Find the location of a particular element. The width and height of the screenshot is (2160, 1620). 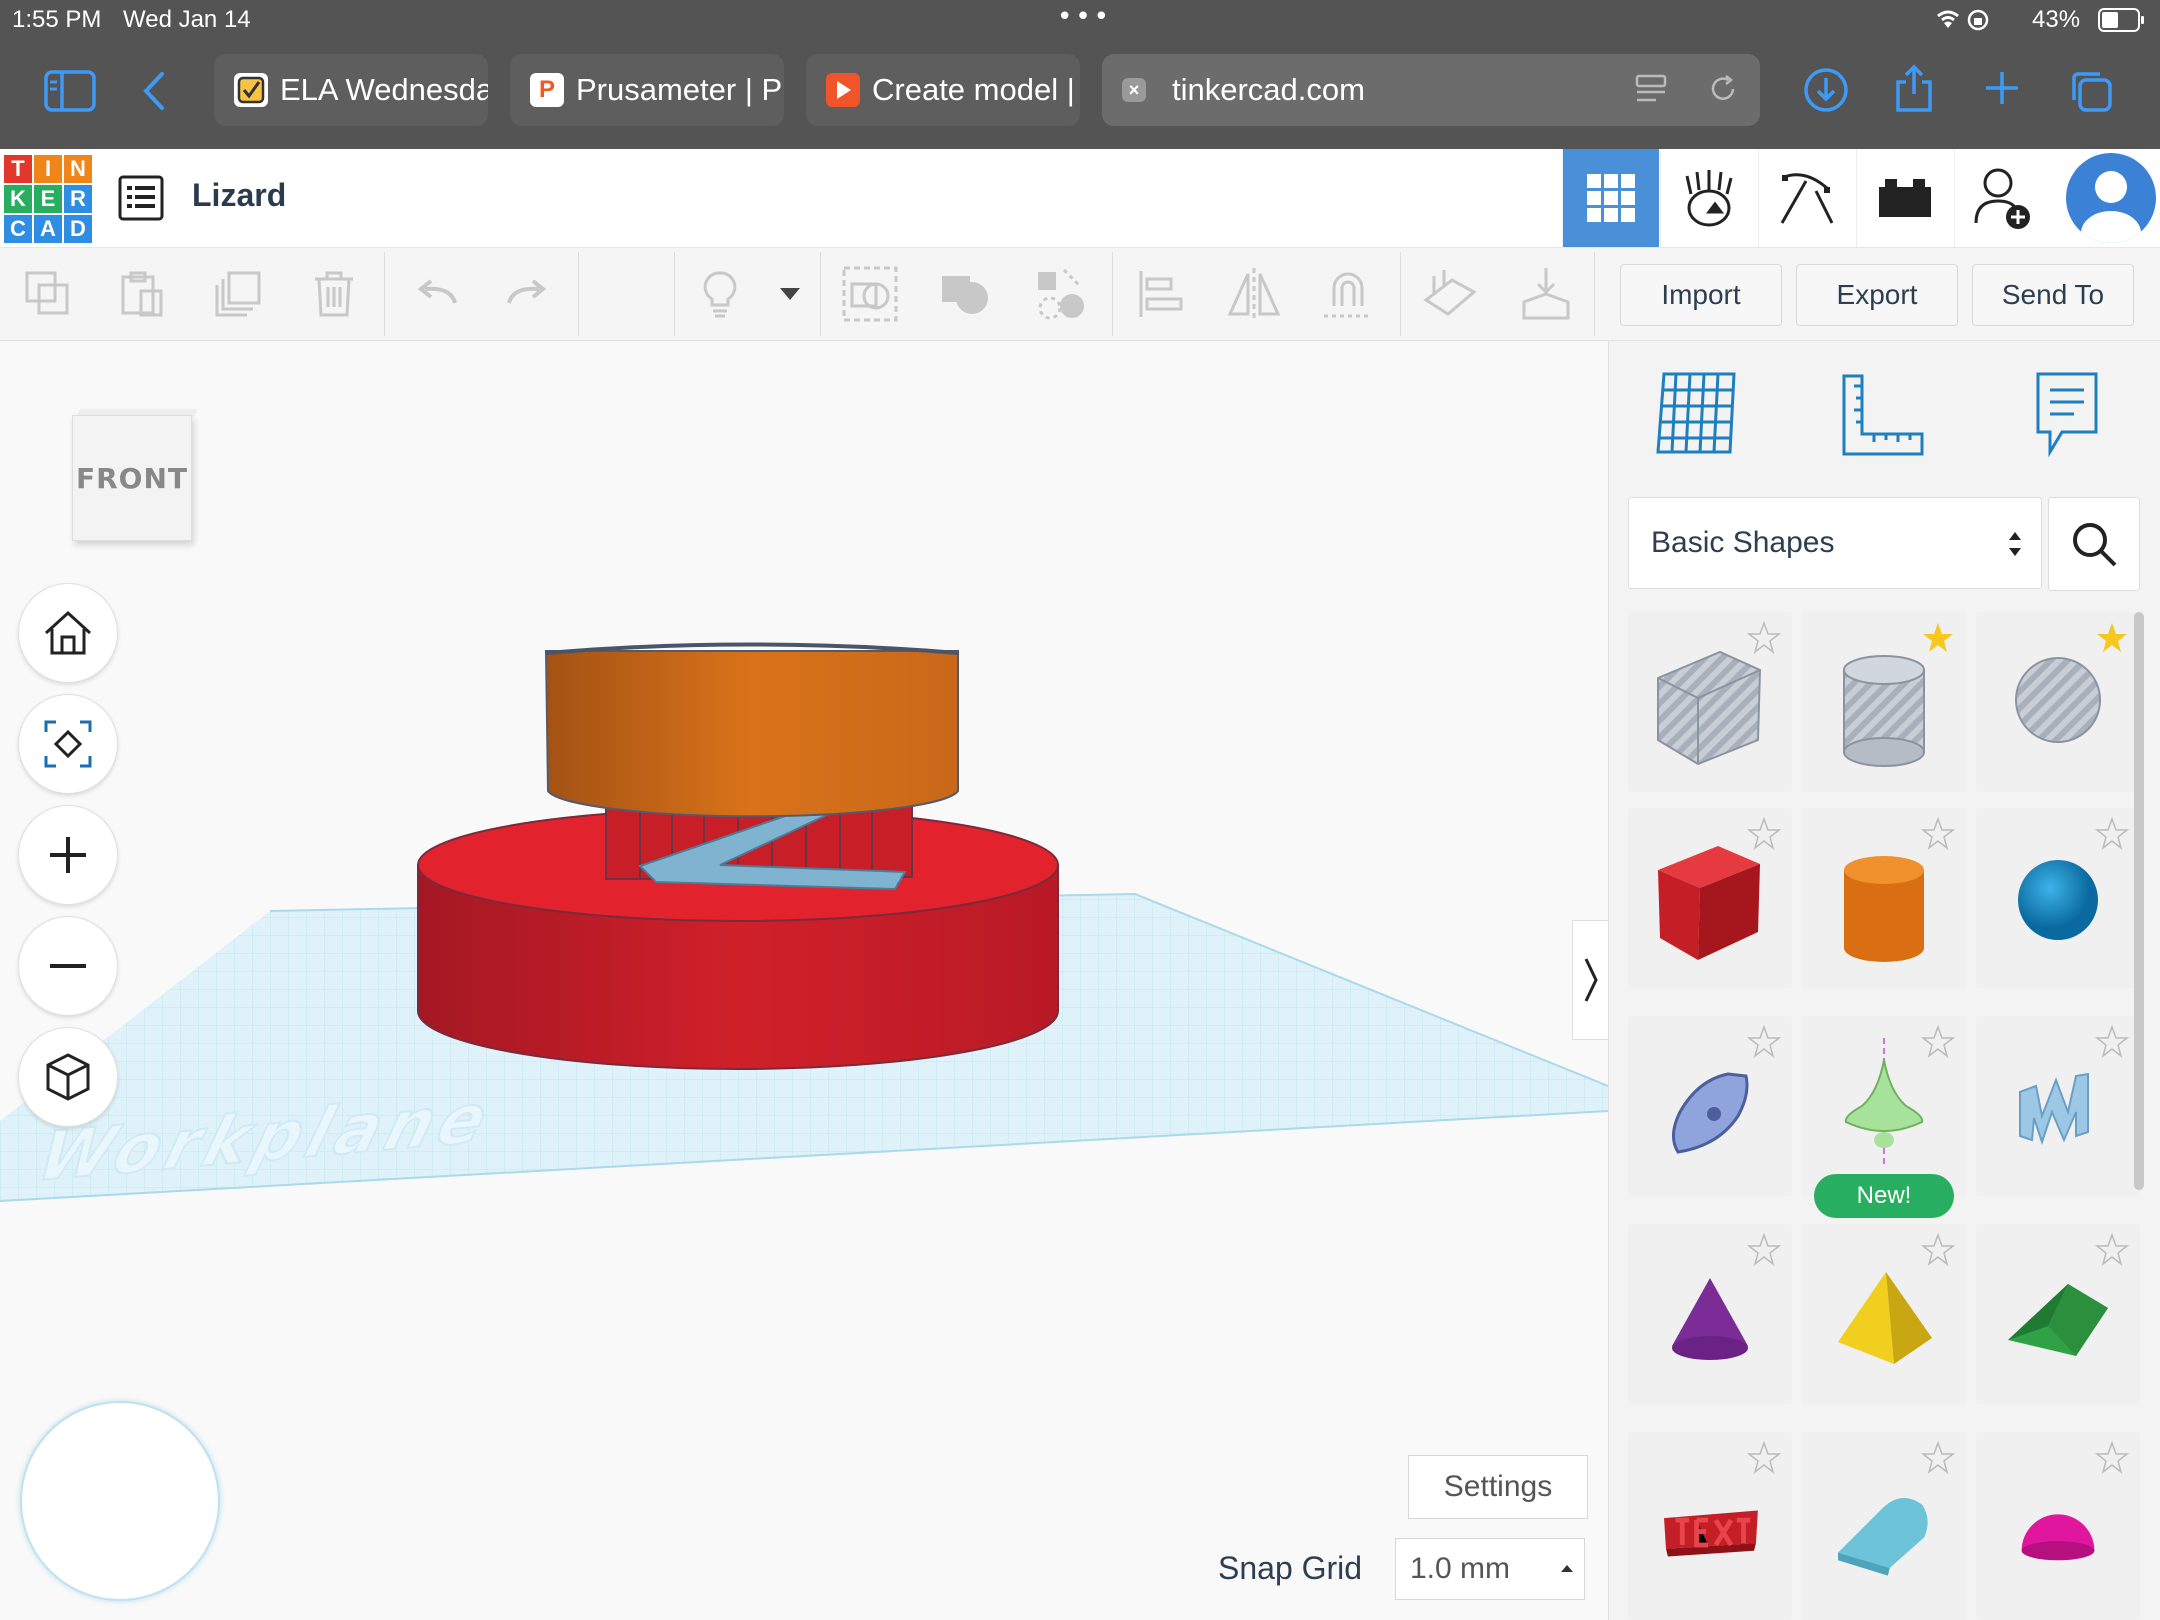

ungroup-icon is located at coordinates (966, 294).